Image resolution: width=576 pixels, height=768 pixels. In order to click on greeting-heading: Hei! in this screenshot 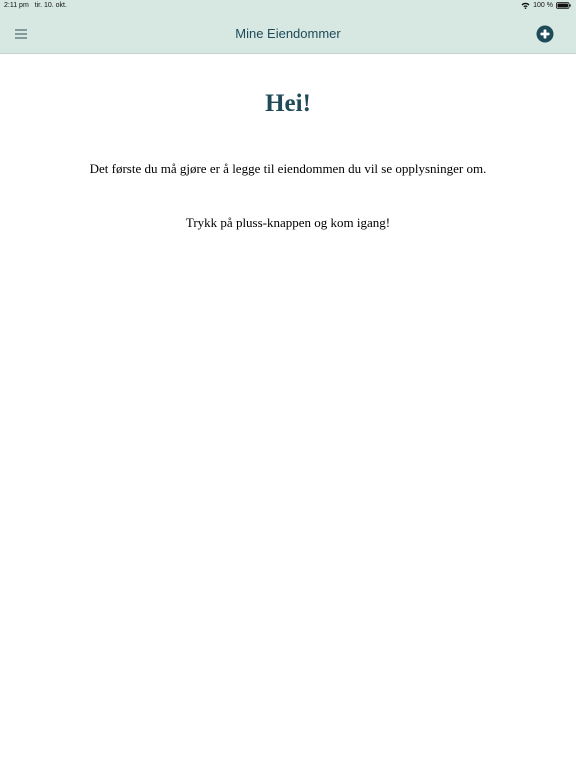, I will do `click(288, 103)`.